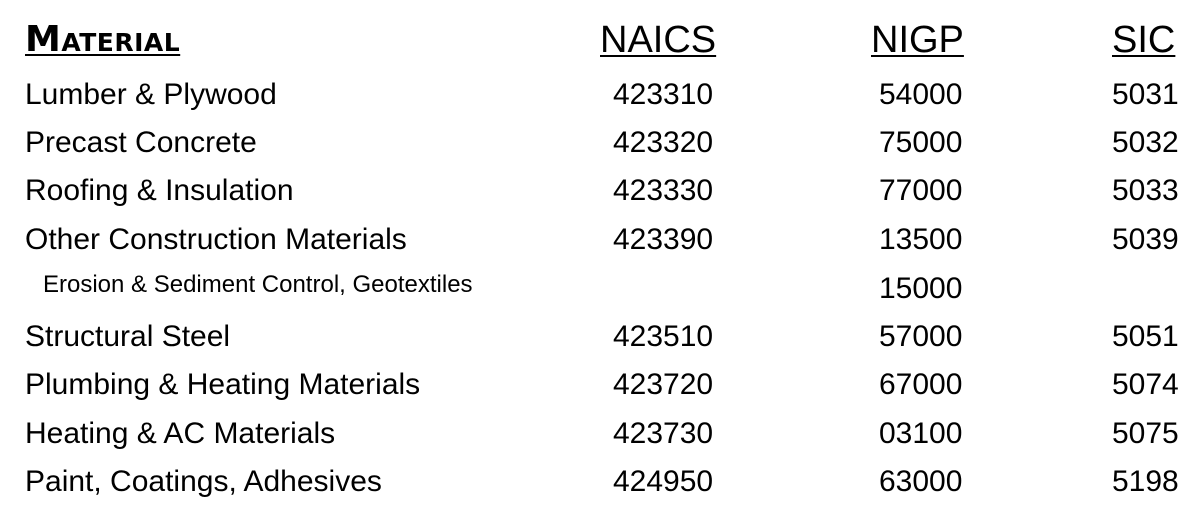 This screenshot has height=529, width=1203. I want to click on material-cell: Roofing & Insulation, so click(159, 190).